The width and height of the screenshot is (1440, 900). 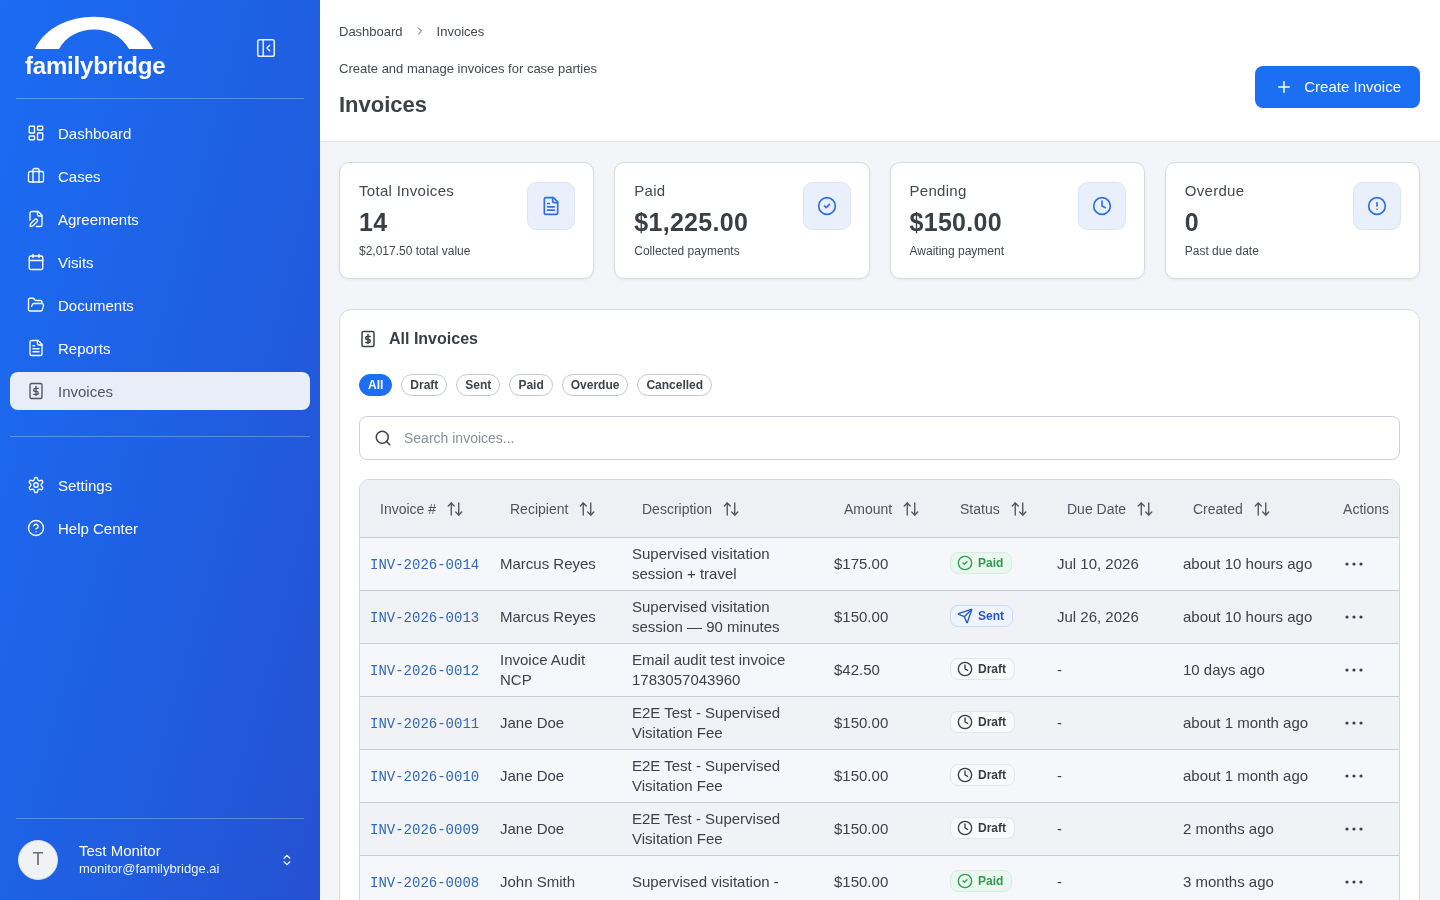 I want to click on stat-label: Pending, so click(x=938, y=191).